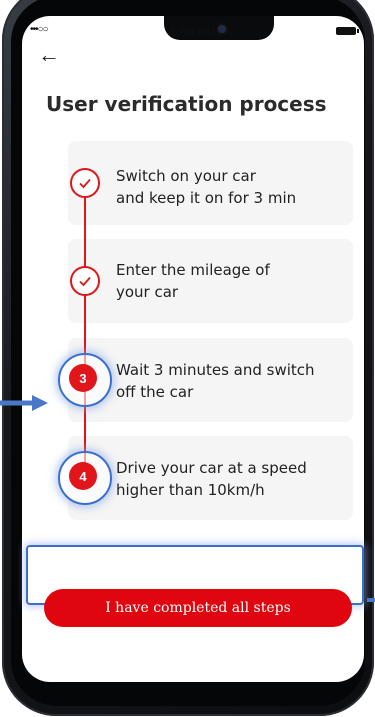 The height and width of the screenshot is (717, 375). What do you see at coordinates (190, 490) in the screenshot?
I see `step-line: higher than 10km/h` at bounding box center [190, 490].